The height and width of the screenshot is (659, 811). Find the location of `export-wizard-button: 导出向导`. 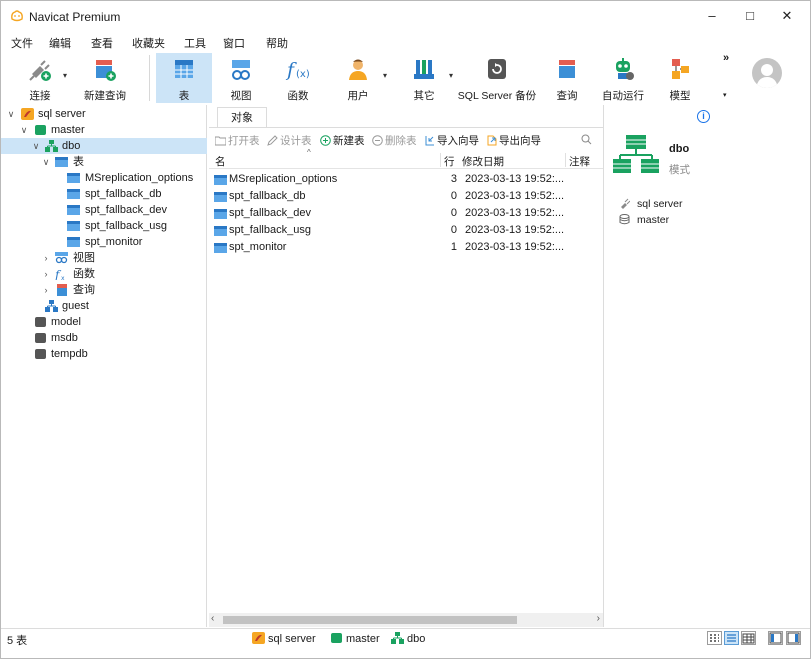

export-wizard-button: 导出向导 is located at coordinates (513, 140).